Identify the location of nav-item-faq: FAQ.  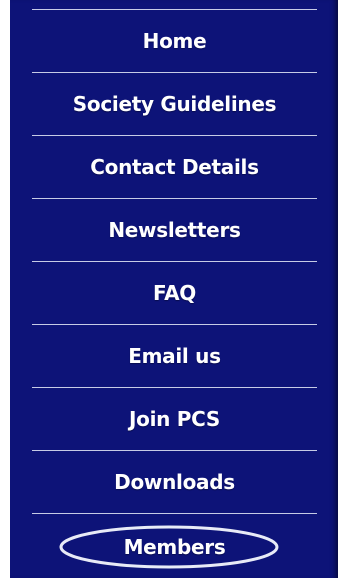
(174, 292).